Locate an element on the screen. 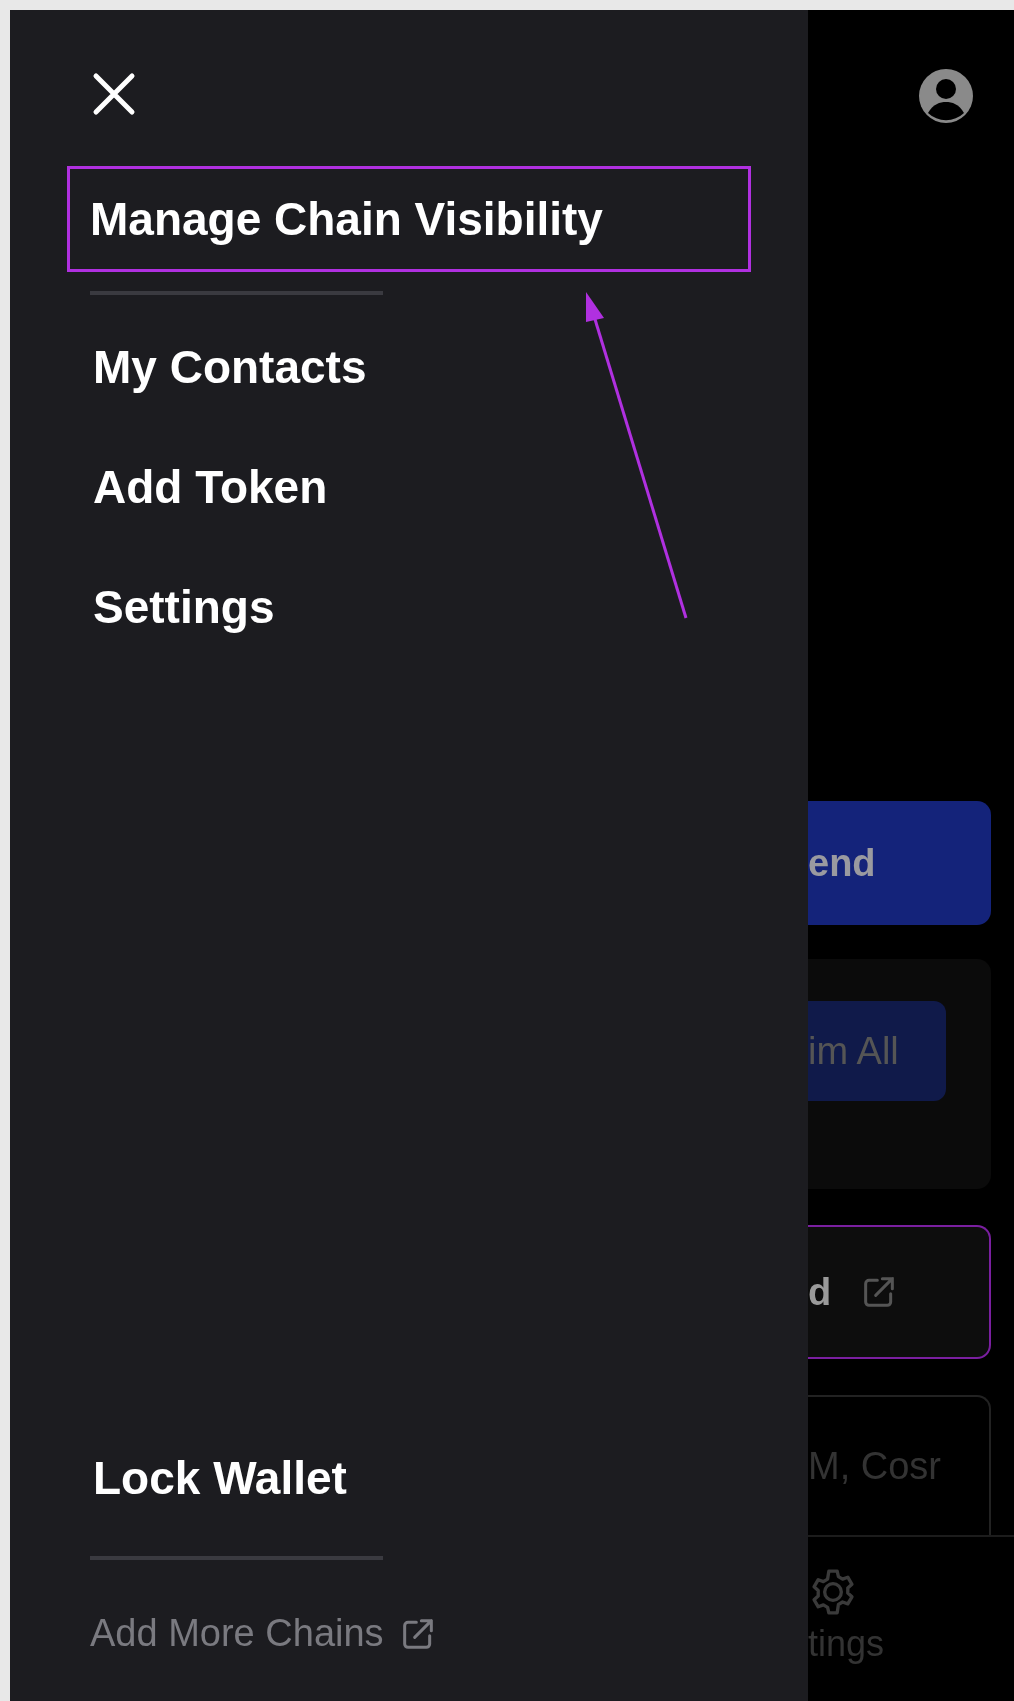 This screenshot has height=1701, width=1014. menu-item: Manage Chain Visibility is located at coordinates (409, 219).